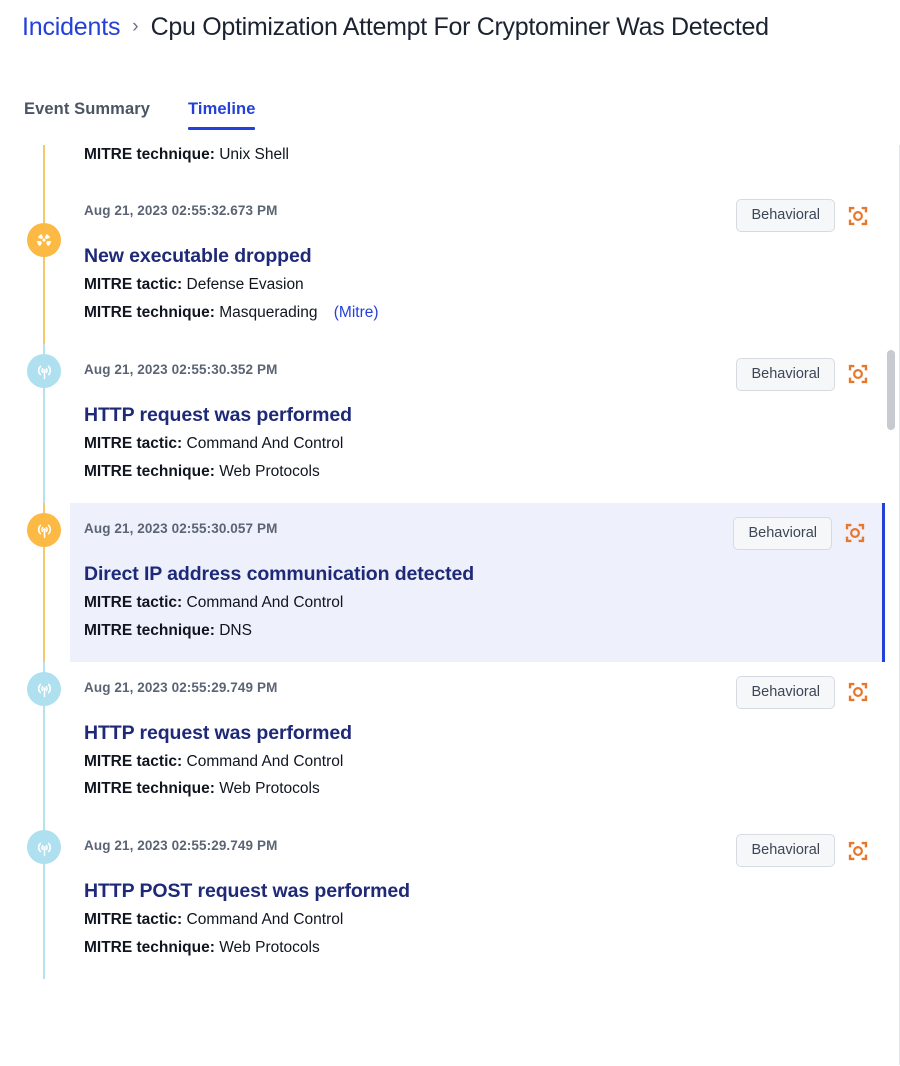  Describe the element at coordinates (891, 390) in the screenshot. I see `scrollbar-thumb` at that location.